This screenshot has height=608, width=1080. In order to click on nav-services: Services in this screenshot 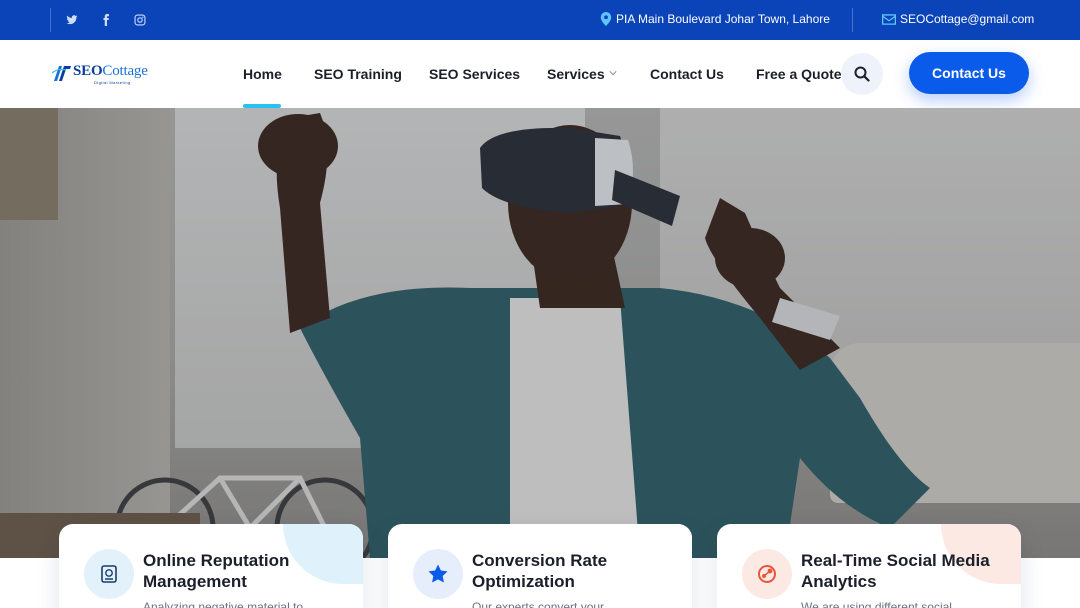, I will do `click(582, 74)`.